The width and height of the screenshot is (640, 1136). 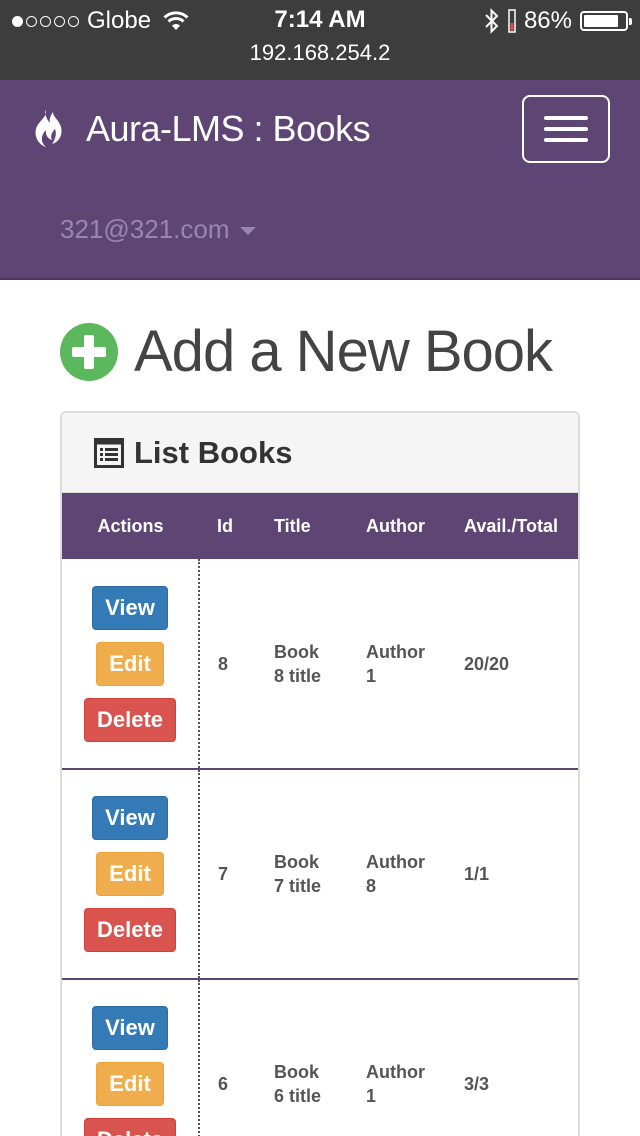 I want to click on column-header-avail-total: Avail./Total, so click(x=511, y=525).